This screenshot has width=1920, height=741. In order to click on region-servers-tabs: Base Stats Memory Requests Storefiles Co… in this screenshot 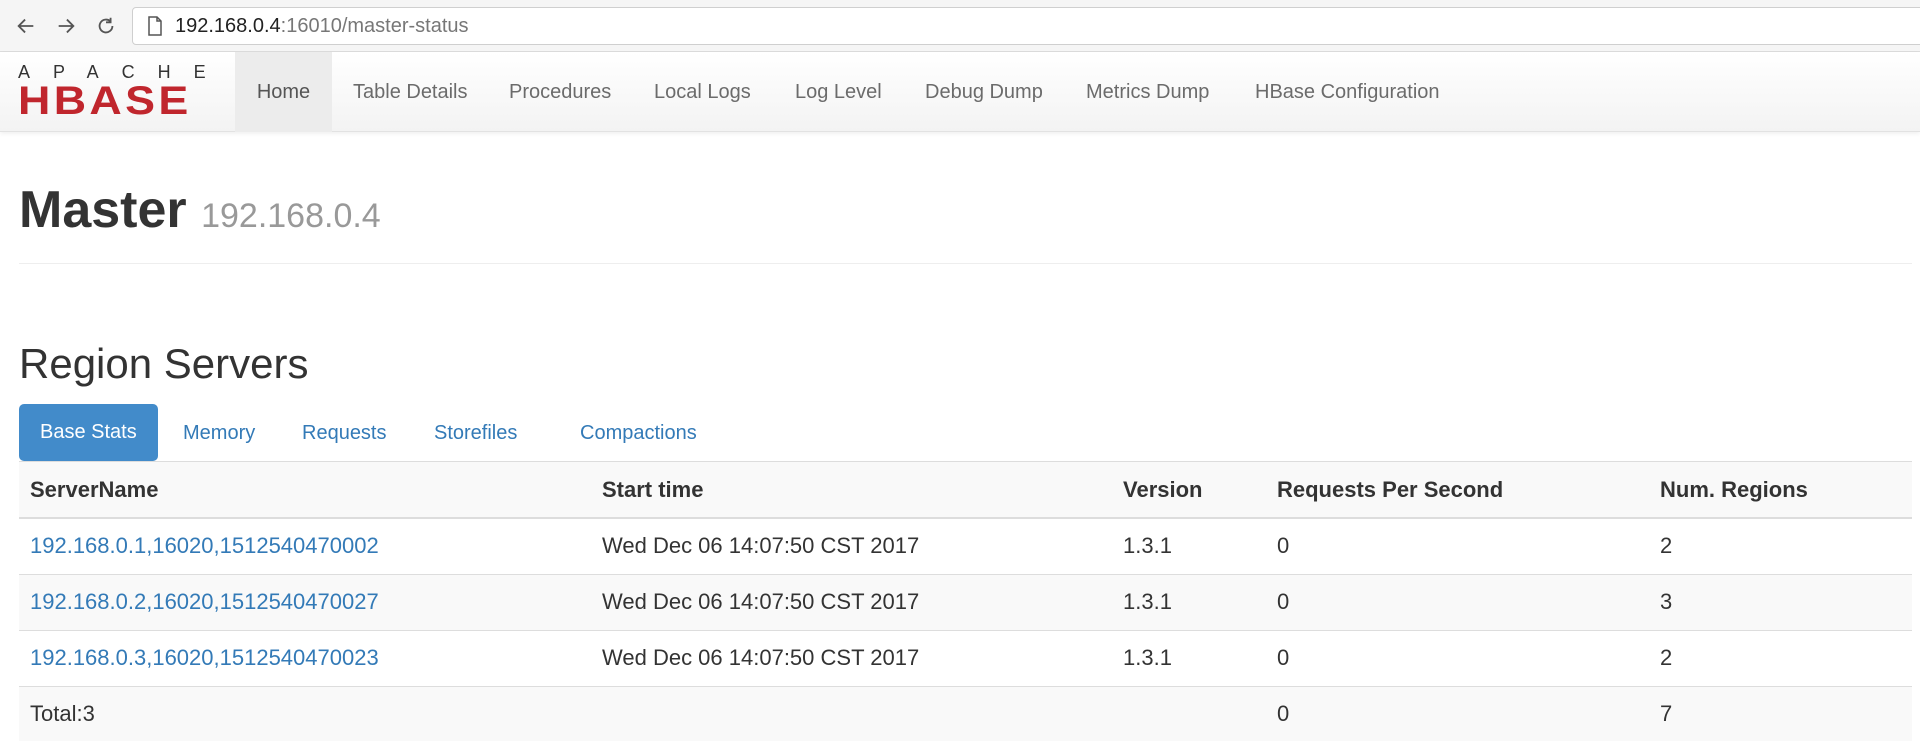, I will do `click(965, 433)`.